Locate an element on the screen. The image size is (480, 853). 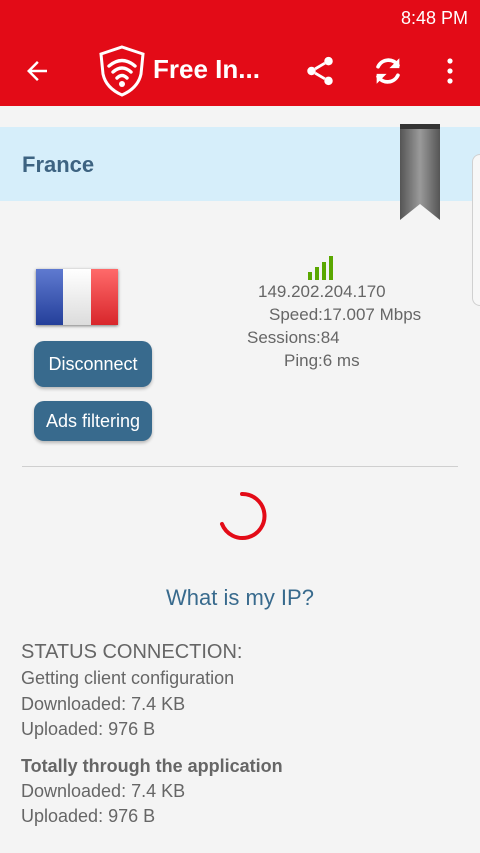
status-uploaded: Uploaded: 976 B is located at coordinates (88, 729).